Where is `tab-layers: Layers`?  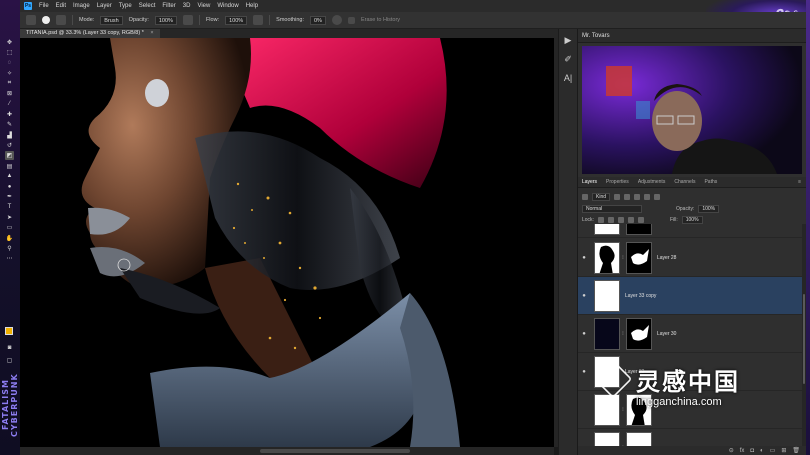 tab-layers: Layers is located at coordinates (589, 182).